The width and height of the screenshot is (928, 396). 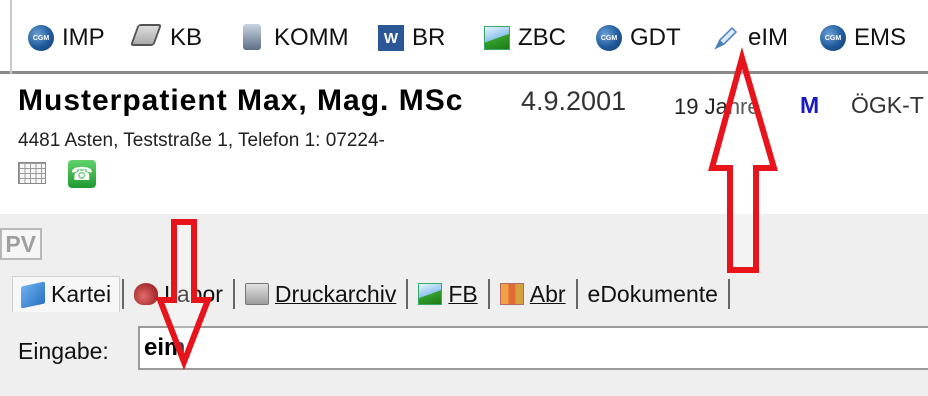 I want to click on toolbar-button-label: EMS, so click(x=880, y=37).